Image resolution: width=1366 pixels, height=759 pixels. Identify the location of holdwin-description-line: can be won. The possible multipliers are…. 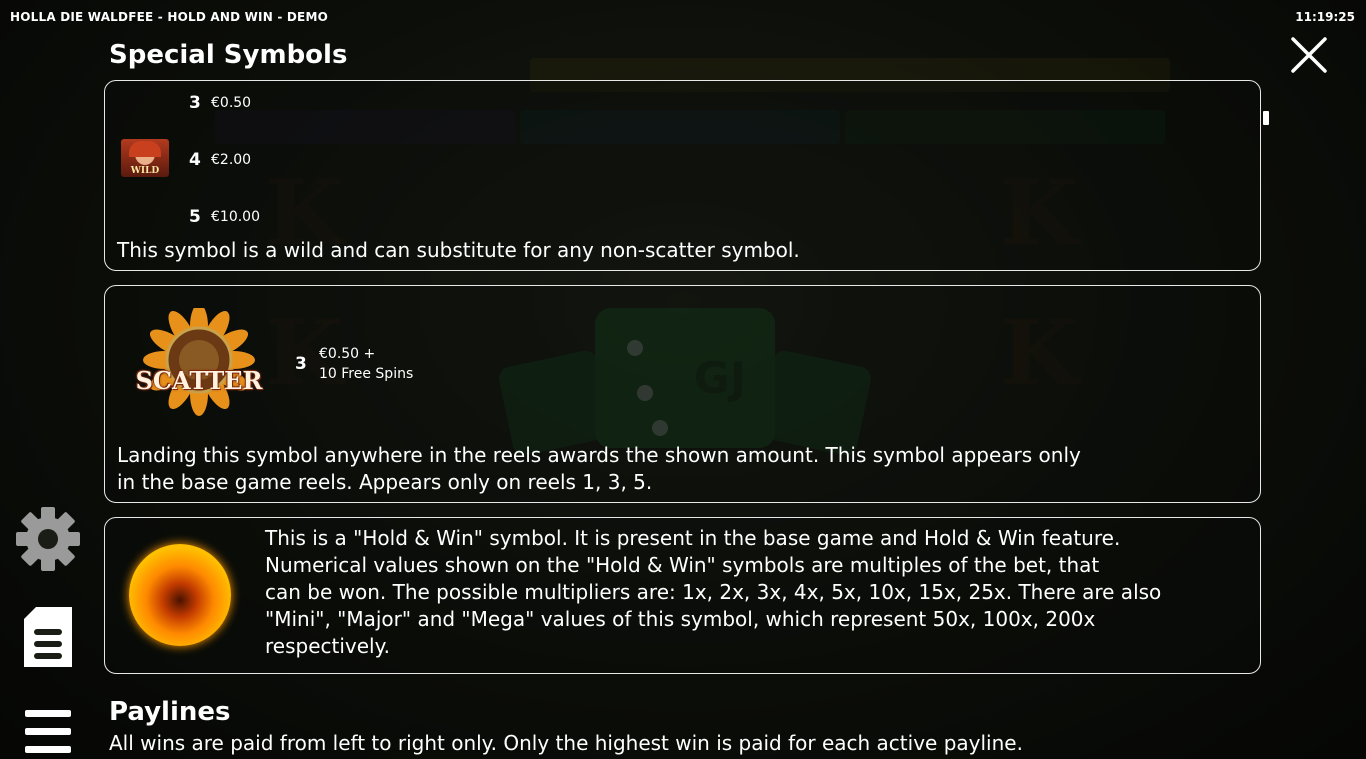
(713, 592).